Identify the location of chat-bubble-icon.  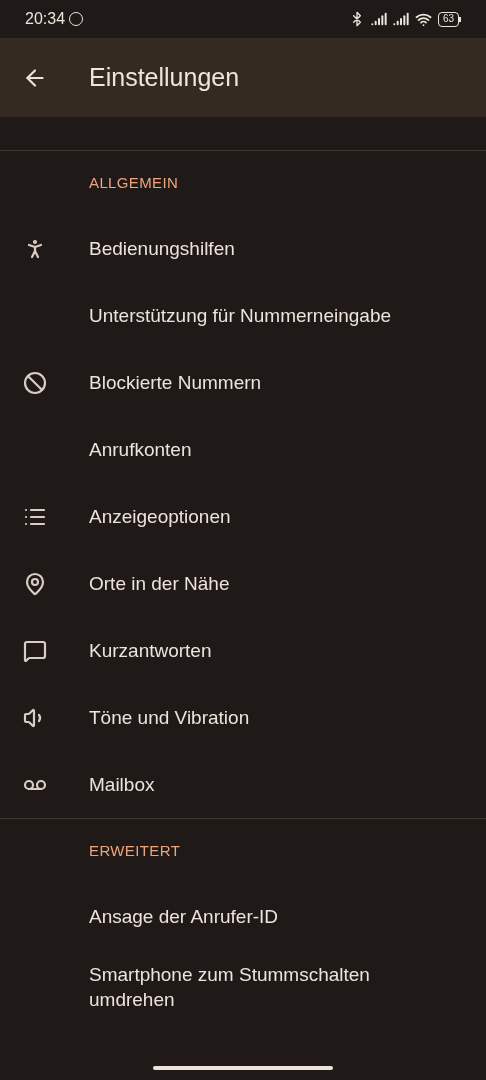
(35, 650).